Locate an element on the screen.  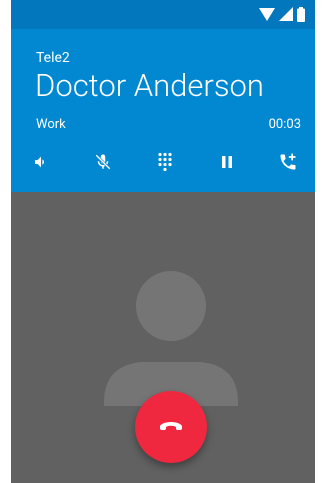
mute-button is located at coordinates (103, 162).